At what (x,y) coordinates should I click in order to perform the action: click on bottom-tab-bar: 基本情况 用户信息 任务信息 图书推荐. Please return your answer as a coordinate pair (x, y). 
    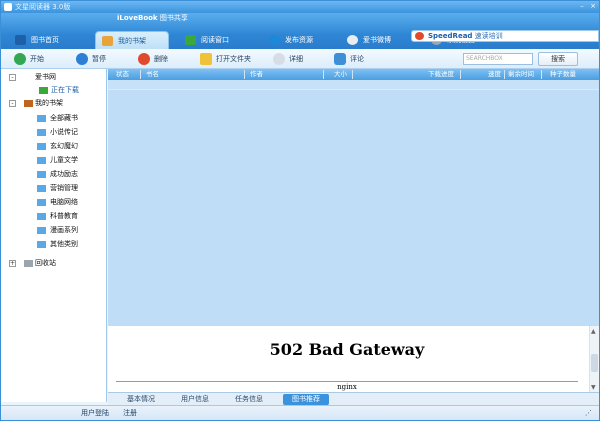
    Looking at the image, I should click on (353, 398).